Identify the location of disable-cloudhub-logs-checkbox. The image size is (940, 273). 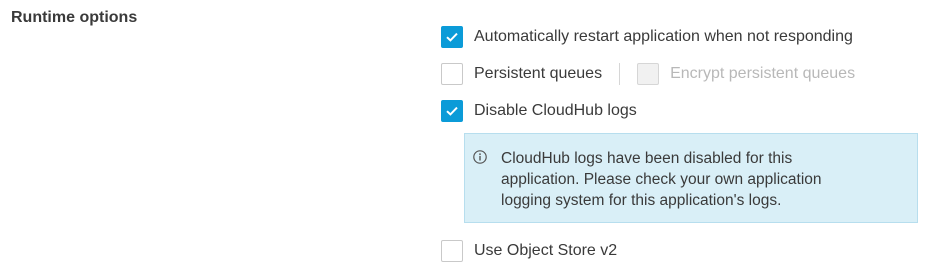
(452, 111).